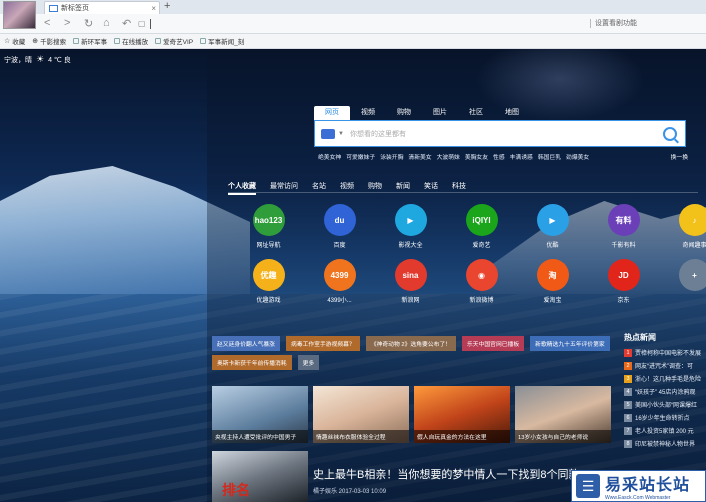  I want to click on shortcut-item: hao123 网址导航, so click(268, 226).